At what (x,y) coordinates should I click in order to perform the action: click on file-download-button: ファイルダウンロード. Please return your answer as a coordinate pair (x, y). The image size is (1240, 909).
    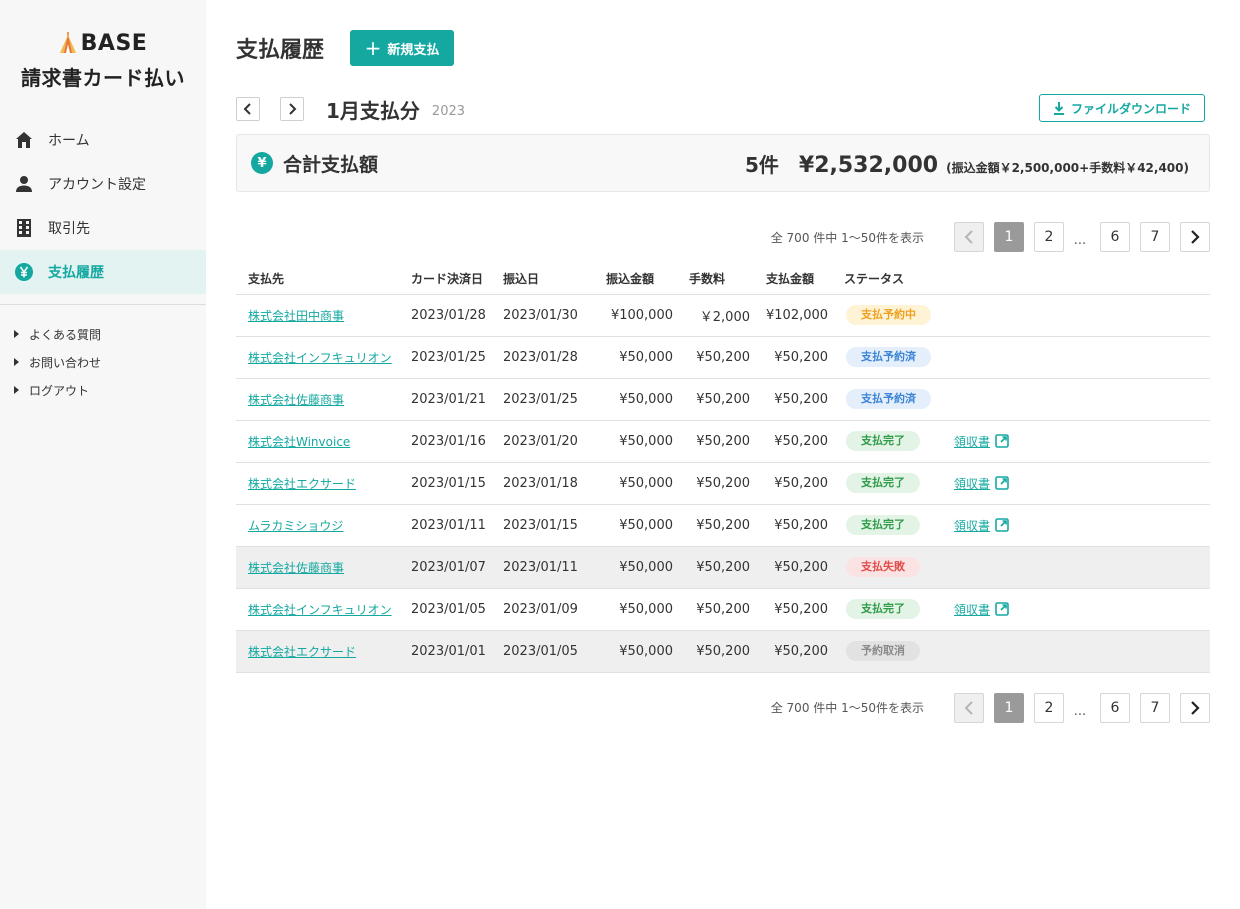
    Looking at the image, I should click on (1122, 108).